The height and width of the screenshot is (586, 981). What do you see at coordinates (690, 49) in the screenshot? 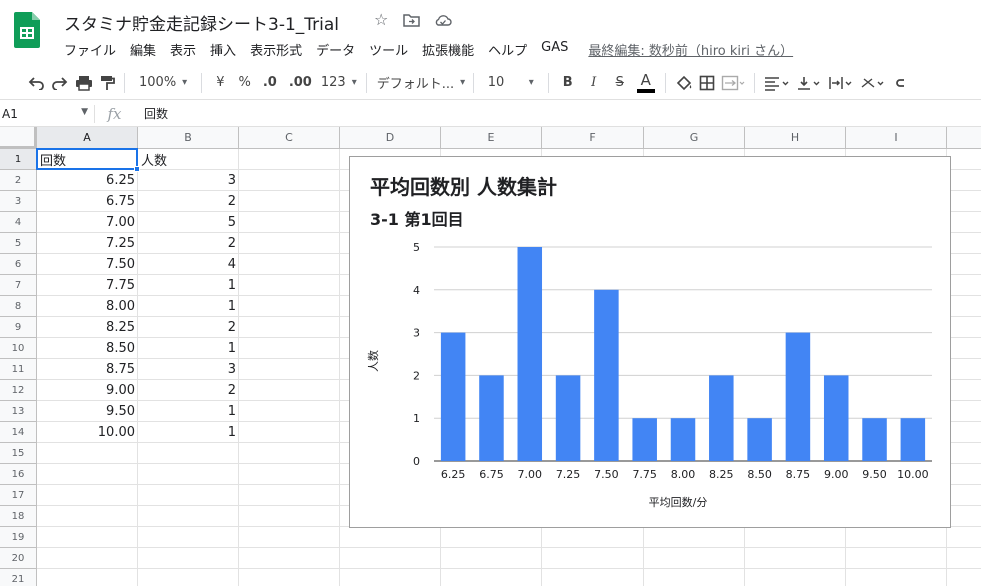
I see `last-edit-link: 最終編集: 数秒前（hiro kiri さん）` at bounding box center [690, 49].